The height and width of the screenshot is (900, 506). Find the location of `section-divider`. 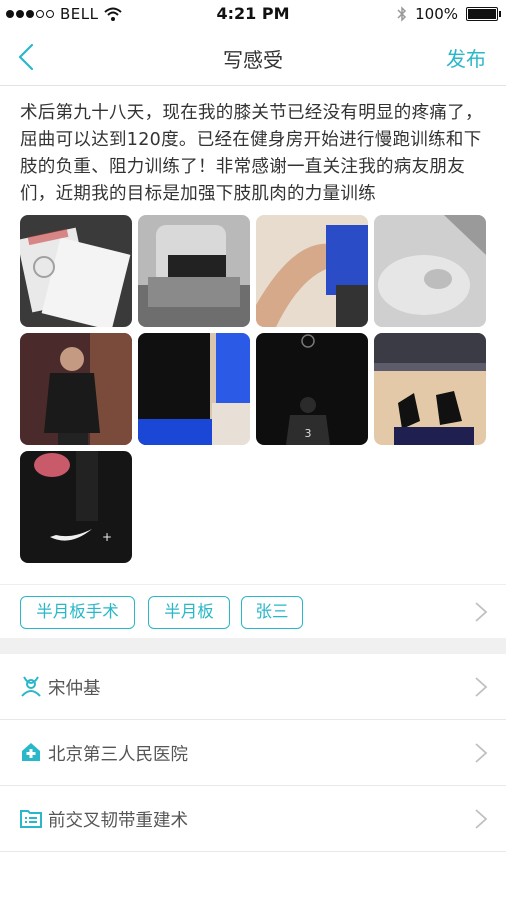

section-divider is located at coordinates (253, 646).